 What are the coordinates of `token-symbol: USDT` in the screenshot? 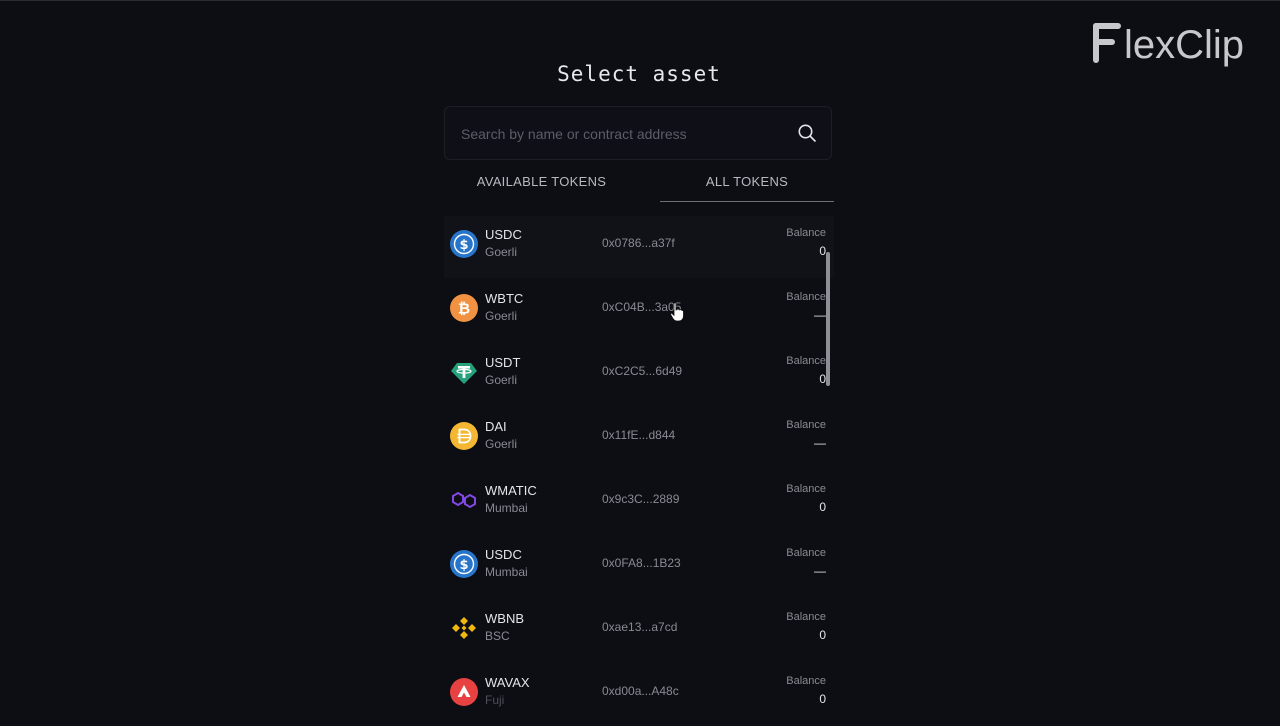 It's located at (503, 362).